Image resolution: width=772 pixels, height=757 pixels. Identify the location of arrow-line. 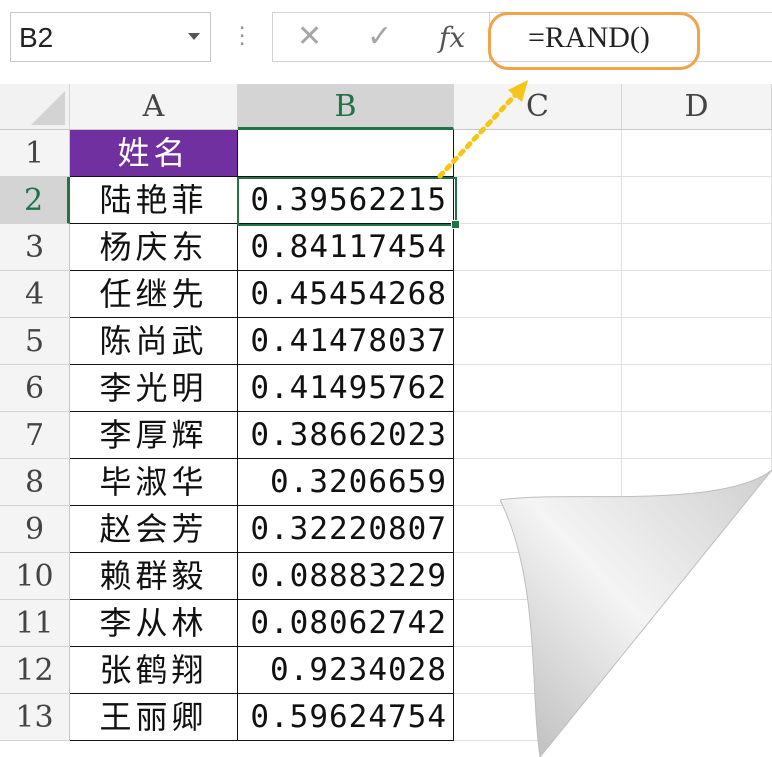
(479, 134).